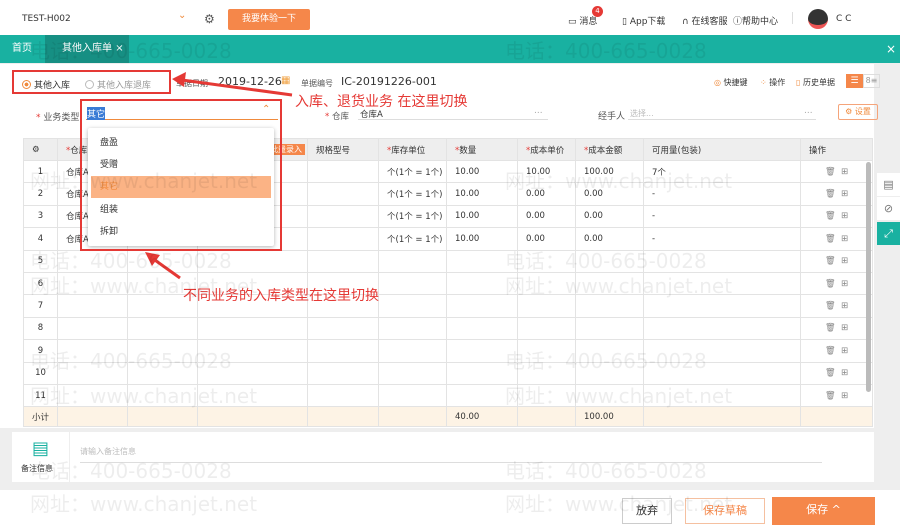  What do you see at coordinates (166, 268) in the screenshot?
I see `arrow-bottom` at bounding box center [166, 268].